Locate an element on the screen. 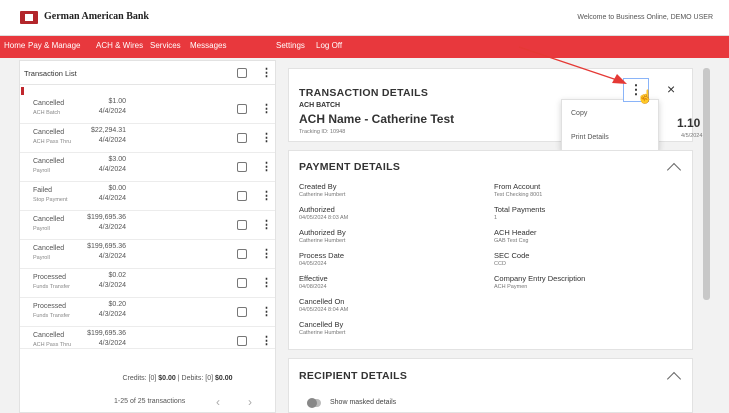  cancelled-by-value: Catherine Humbert is located at coordinates (322, 333).